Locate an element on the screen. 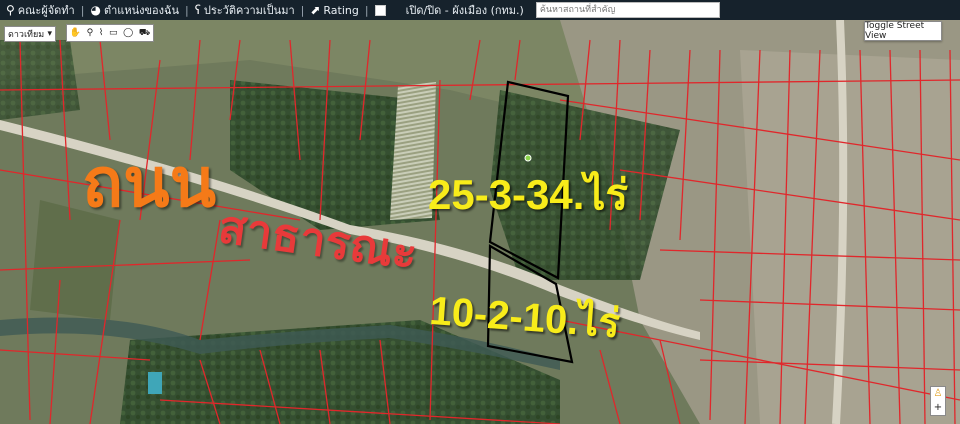  marker-icon: ⚲ is located at coordinates (90, 33).